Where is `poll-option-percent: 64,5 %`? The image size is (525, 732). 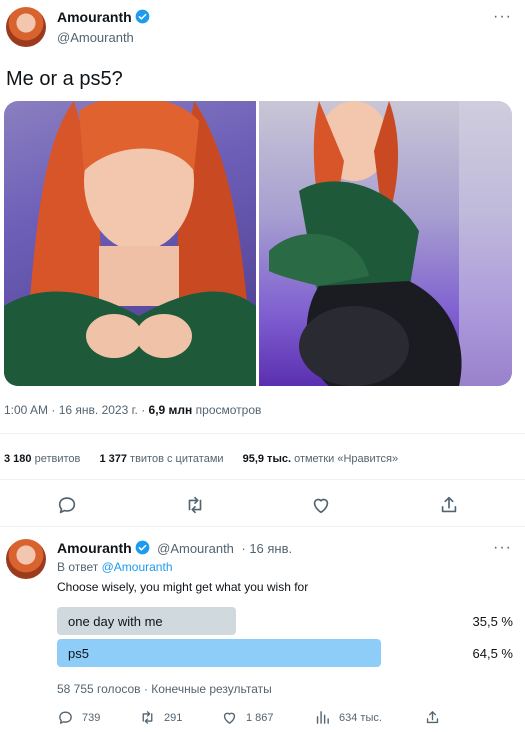 poll-option-percent: 64,5 % is located at coordinates (492, 653).